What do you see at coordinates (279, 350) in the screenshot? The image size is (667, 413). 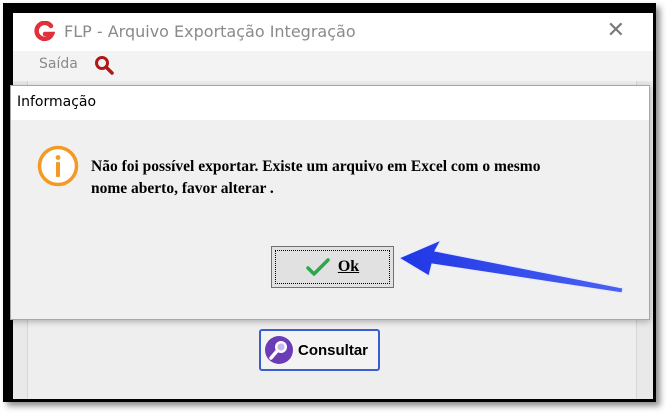 I see `magnifier-icon` at bounding box center [279, 350].